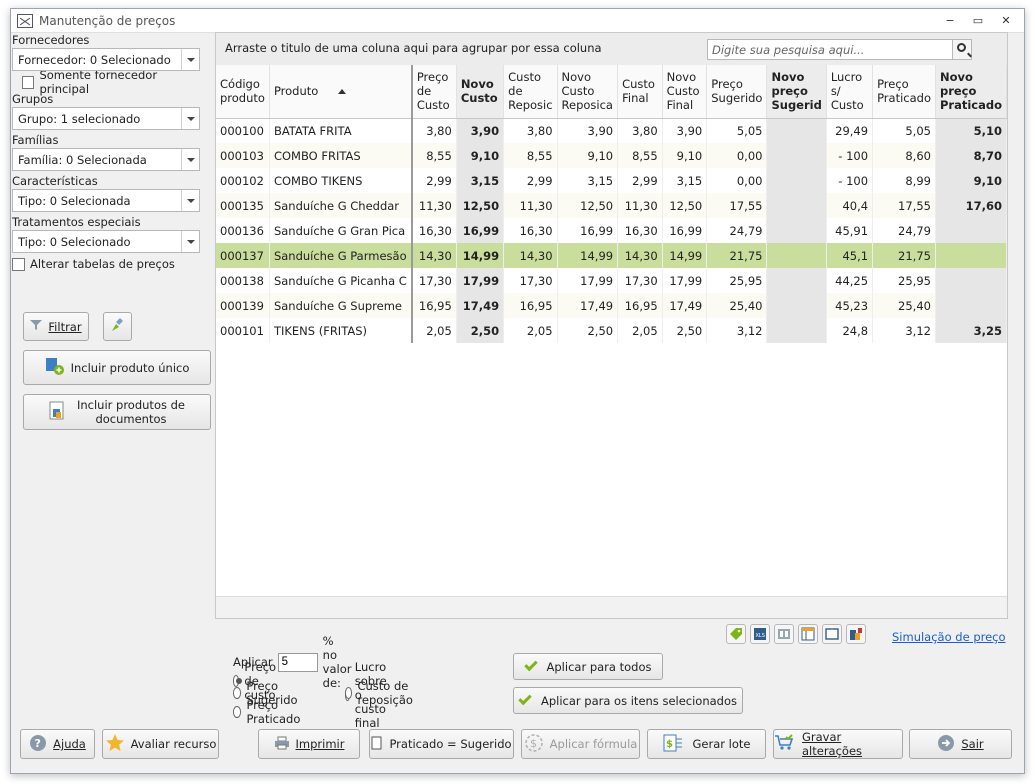 This screenshot has height=784, width=1035. Describe the element at coordinates (971, 205) in the screenshot. I see `cell-novo-preco-praticado: 17,60` at that location.